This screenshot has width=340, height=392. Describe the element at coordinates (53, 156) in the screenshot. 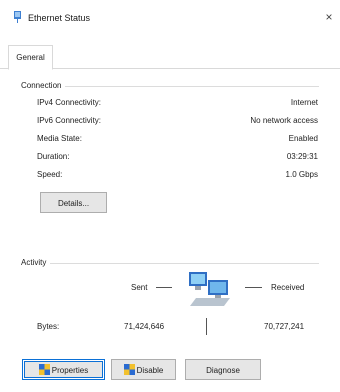

I see `duration-label: Duration:` at that location.